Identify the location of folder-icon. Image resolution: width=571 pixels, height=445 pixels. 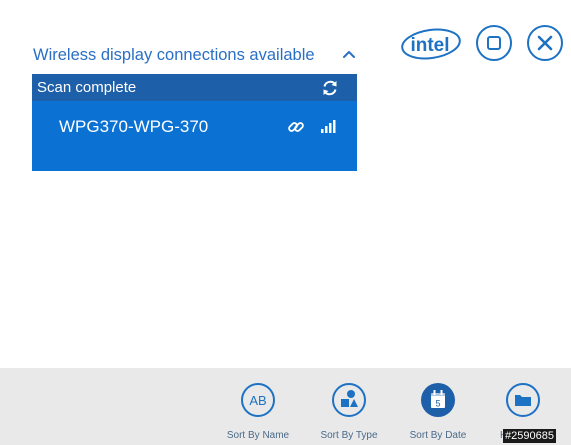
(523, 400).